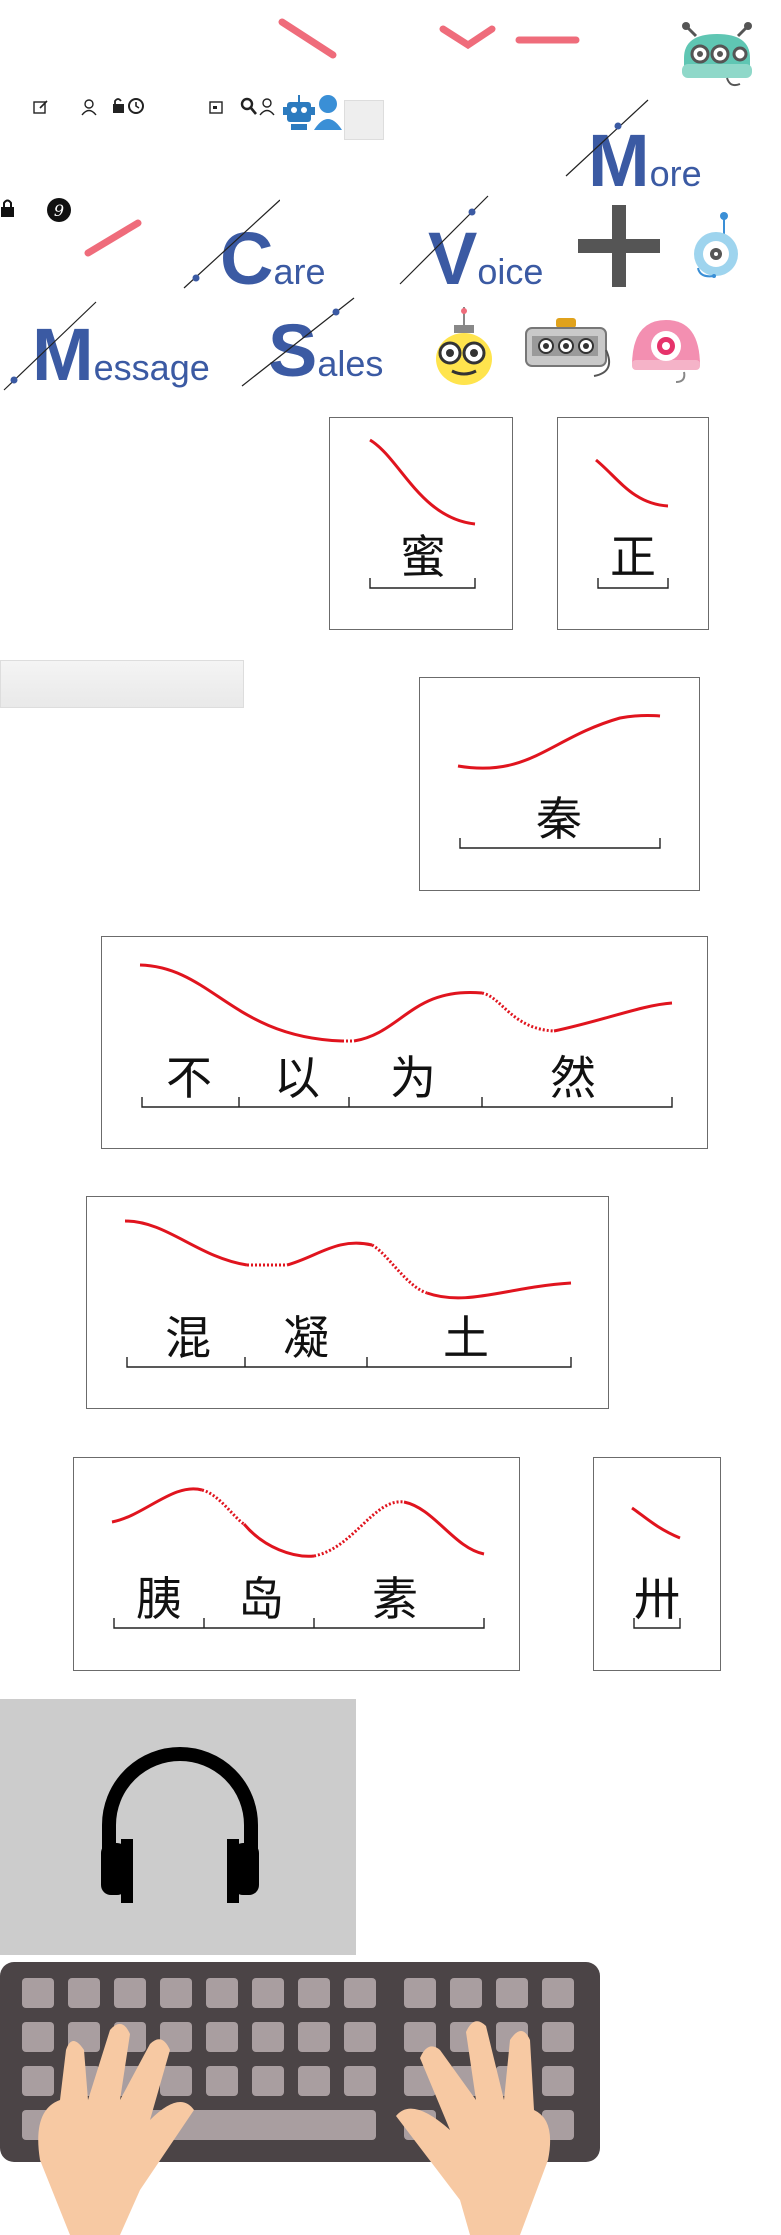 The image size is (781, 2235). Describe the element at coordinates (297, 1078) in the screenshot. I see `hanzi-char: 以` at that location.